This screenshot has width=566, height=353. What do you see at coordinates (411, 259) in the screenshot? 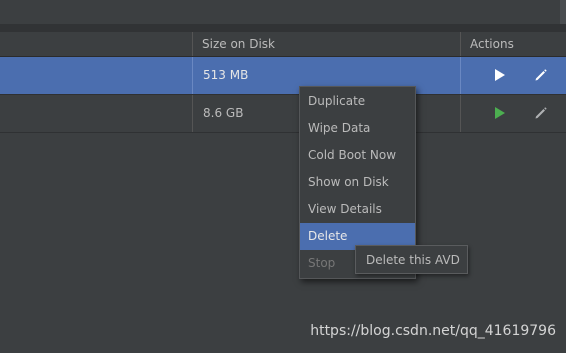
I see `tooltip: Delete this AVD` at bounding box center [411, 259].